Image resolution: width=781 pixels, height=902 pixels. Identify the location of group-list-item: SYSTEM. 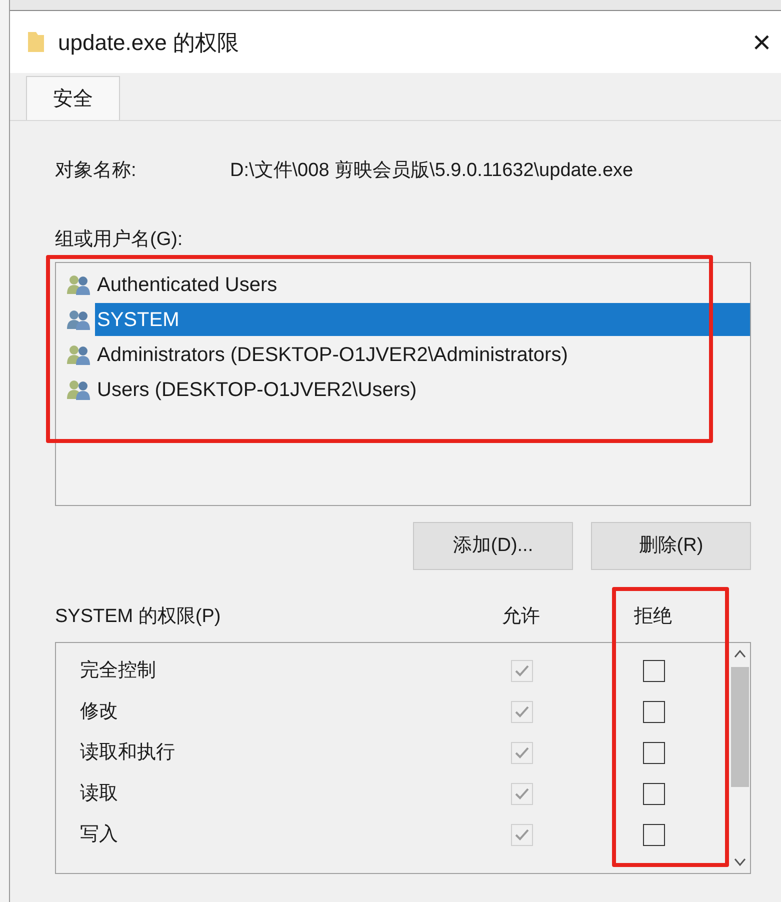
(422, 319).